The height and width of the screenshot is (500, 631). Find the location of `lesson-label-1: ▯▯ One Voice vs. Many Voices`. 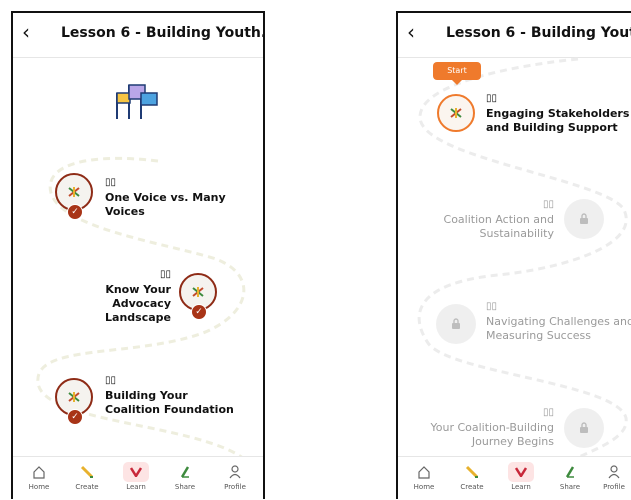

lesson-label-1: ▯▯ One Voice vs. Many Voices is located at coordinates (180, 198).